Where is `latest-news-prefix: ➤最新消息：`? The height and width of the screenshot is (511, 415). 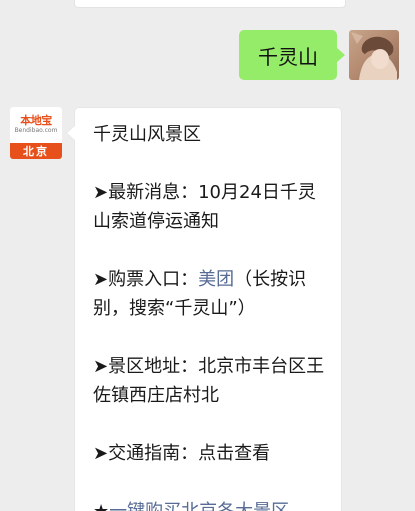 latest-news-prefix: ➤最新消息： is located at coordinates (146, 192).